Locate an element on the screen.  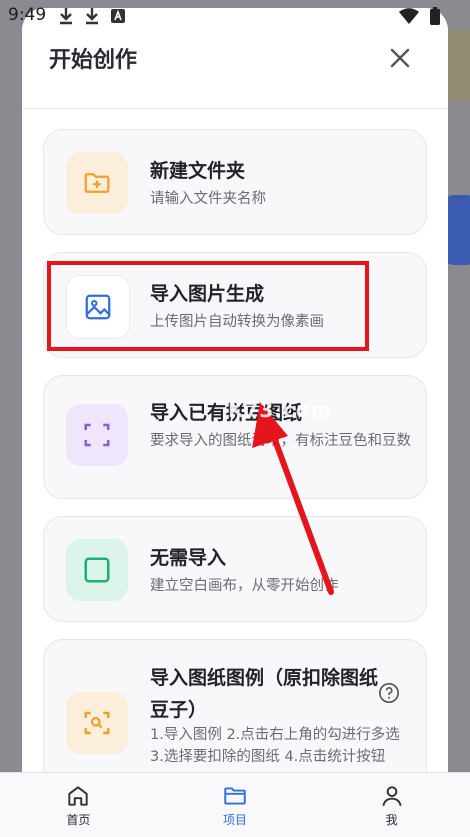
watermark-logo: K73.com is located at coordinates (280, 410).